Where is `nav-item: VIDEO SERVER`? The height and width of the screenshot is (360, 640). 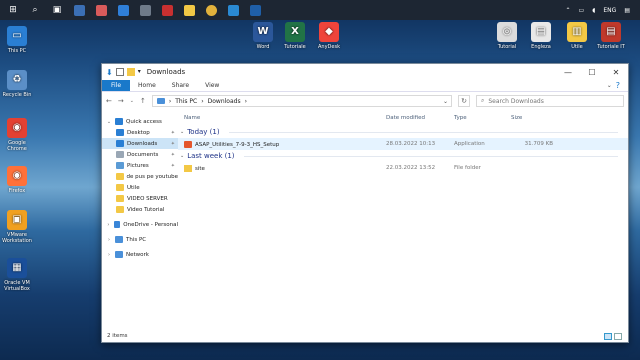 nav-item: VIDEO SERVER is located at coordinates (140, 198).